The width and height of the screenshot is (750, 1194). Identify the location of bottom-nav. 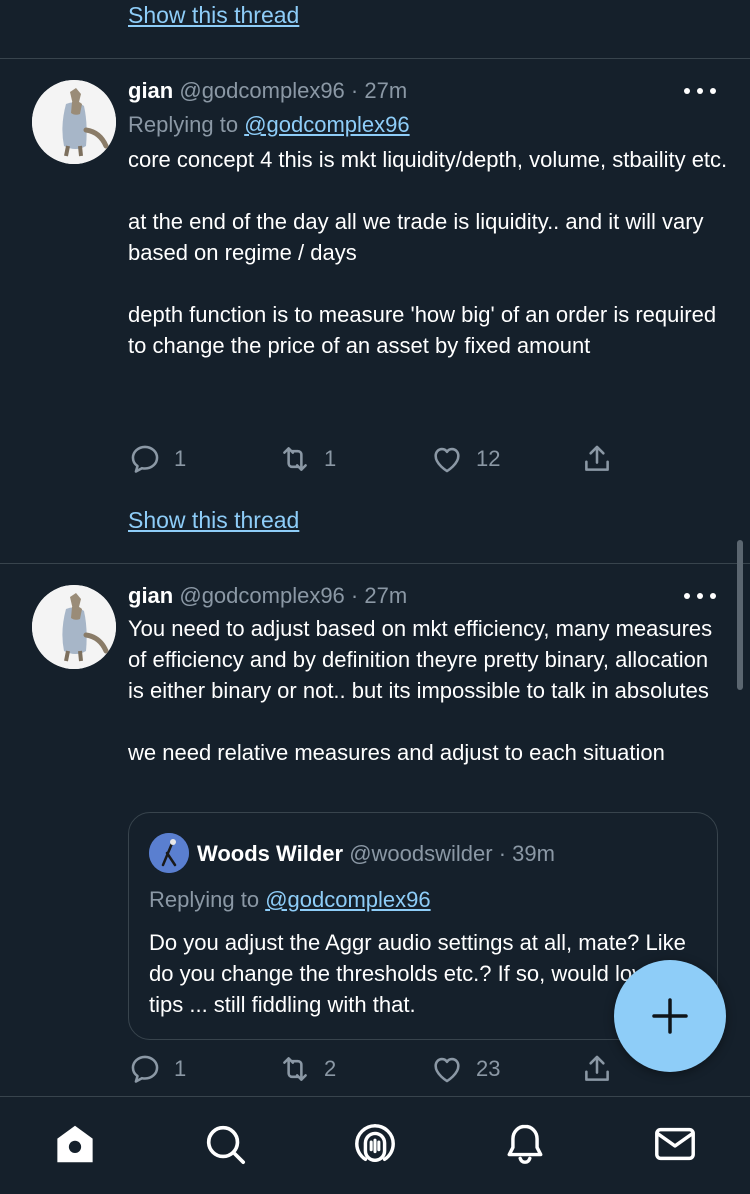
(375, 1145).